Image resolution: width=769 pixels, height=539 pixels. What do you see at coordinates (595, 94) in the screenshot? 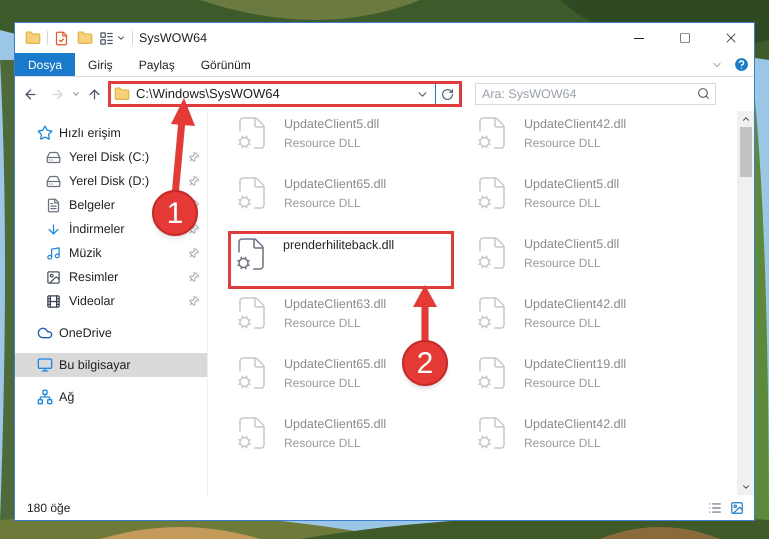
I see `search-field: Ara: SysWOW64` at bounding box center [595, 94].